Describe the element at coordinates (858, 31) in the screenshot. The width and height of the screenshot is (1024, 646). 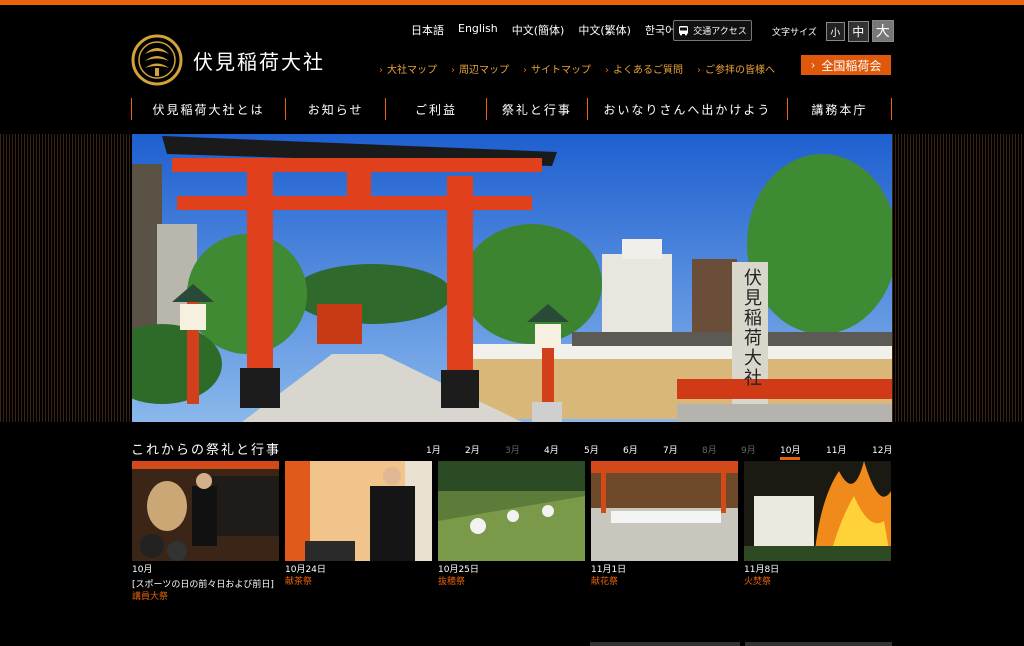
I see `font-size-medium-button: 中` at that location.